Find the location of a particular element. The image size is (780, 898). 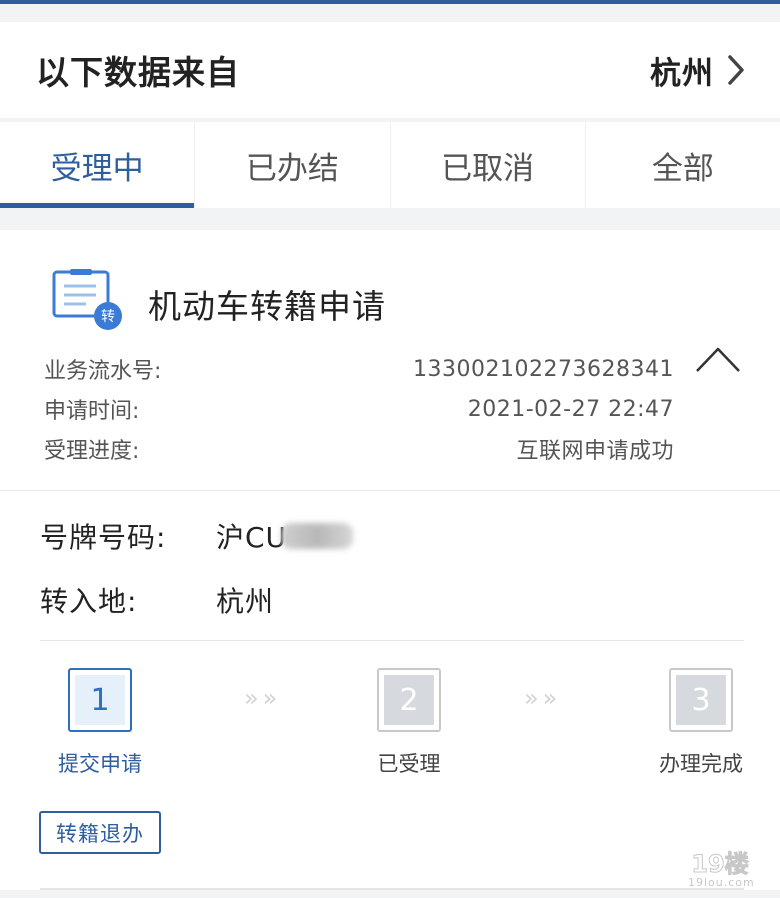

step-3-number: 3 is located at coordinates (701, 700).